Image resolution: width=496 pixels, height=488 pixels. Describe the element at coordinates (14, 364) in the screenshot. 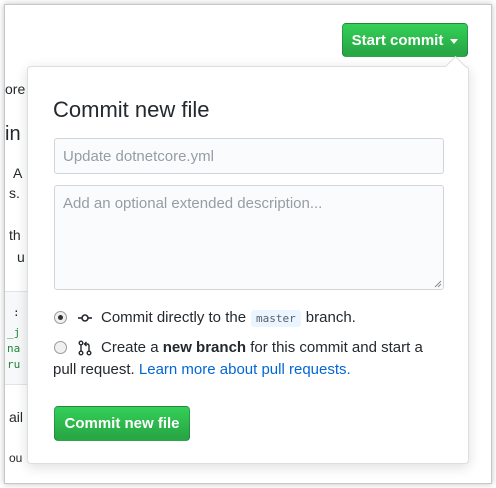

I see `bg-code-fragment: ru` at that location.